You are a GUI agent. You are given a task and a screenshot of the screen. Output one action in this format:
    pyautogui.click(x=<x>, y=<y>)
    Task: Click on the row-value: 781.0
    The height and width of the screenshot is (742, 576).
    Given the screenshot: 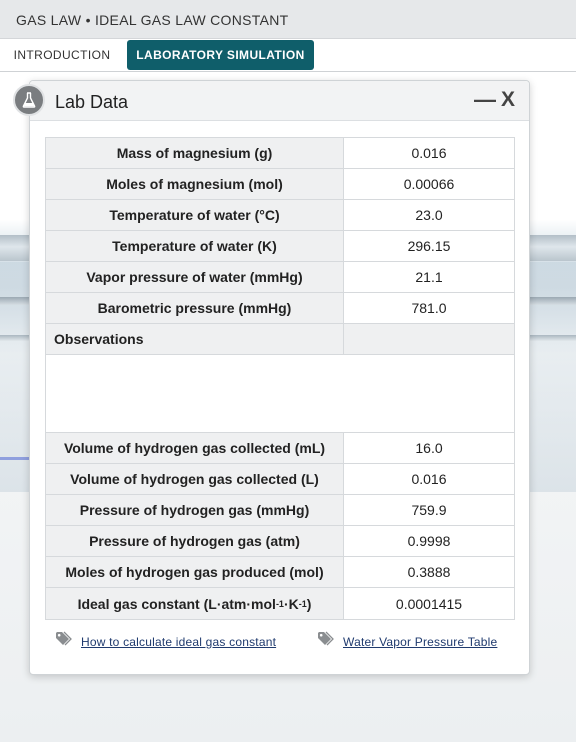 What is the action you would take?
    pyautogui.click(x=429, y=308)
    